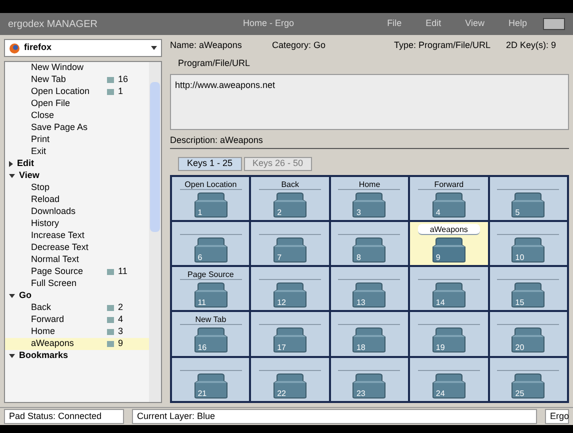 Image resolution: width=573 pixels, height=433 pixels. I want to click on key-icon, so click(110, 272).